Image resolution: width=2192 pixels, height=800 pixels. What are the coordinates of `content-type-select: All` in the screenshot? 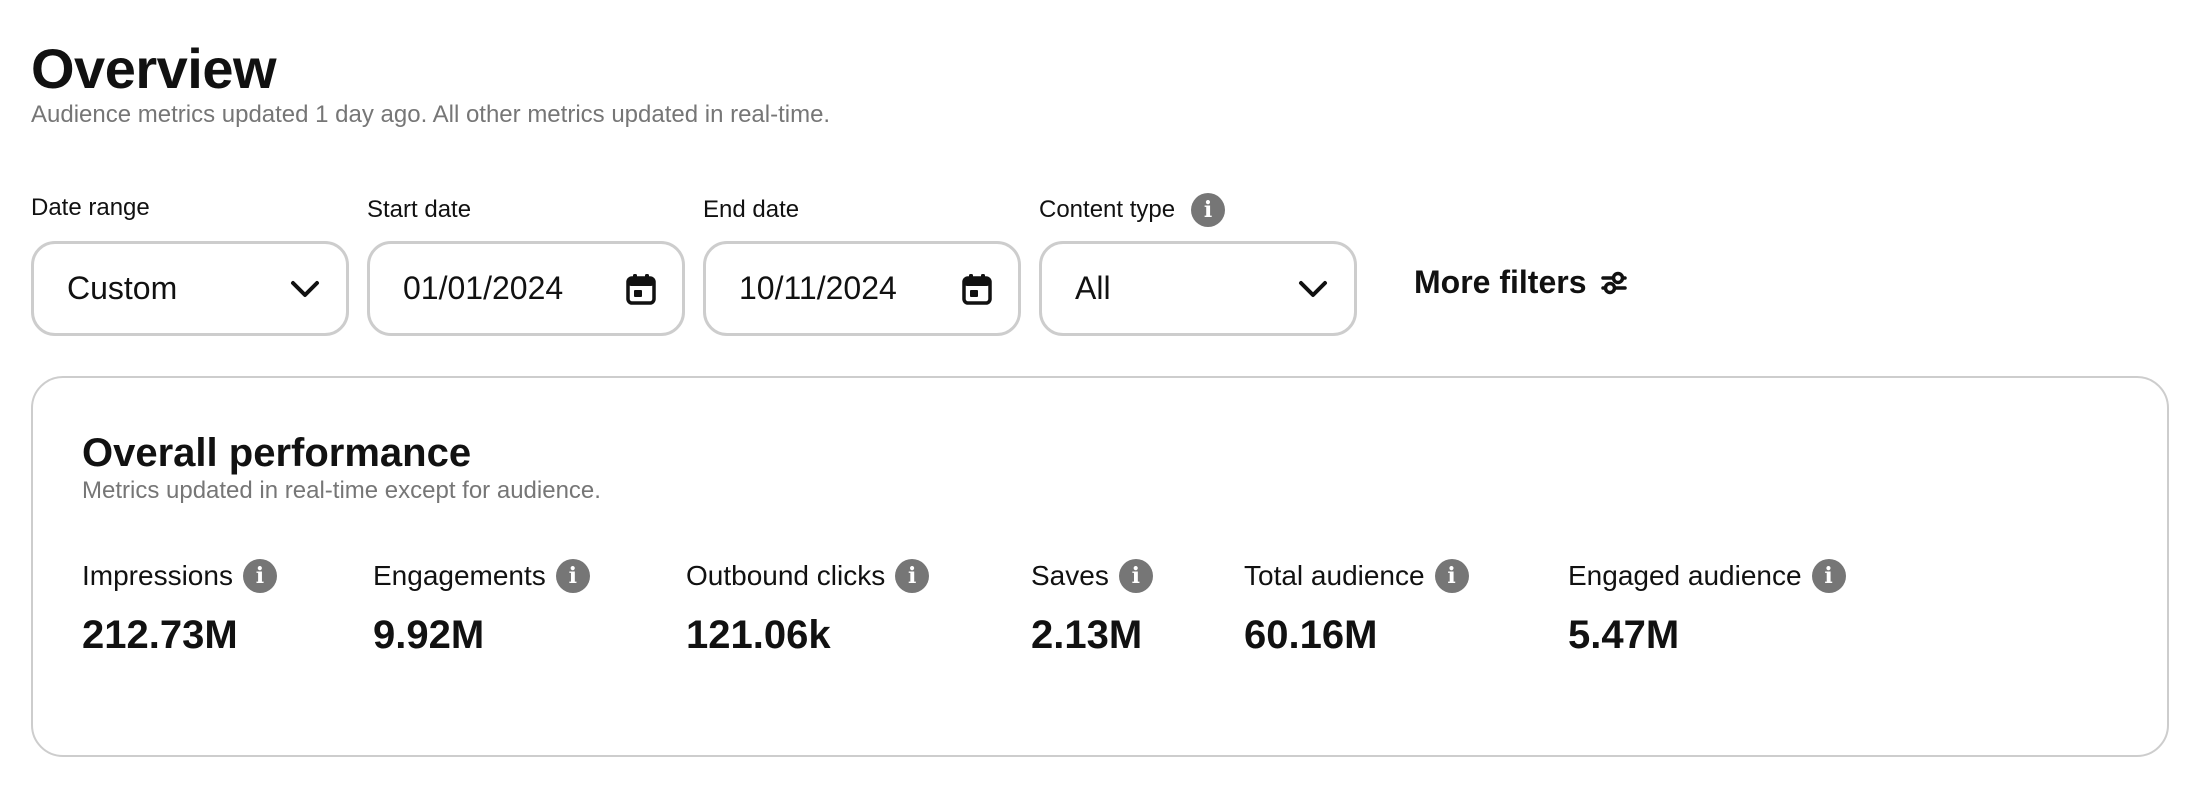 It's located at (1198, 288).